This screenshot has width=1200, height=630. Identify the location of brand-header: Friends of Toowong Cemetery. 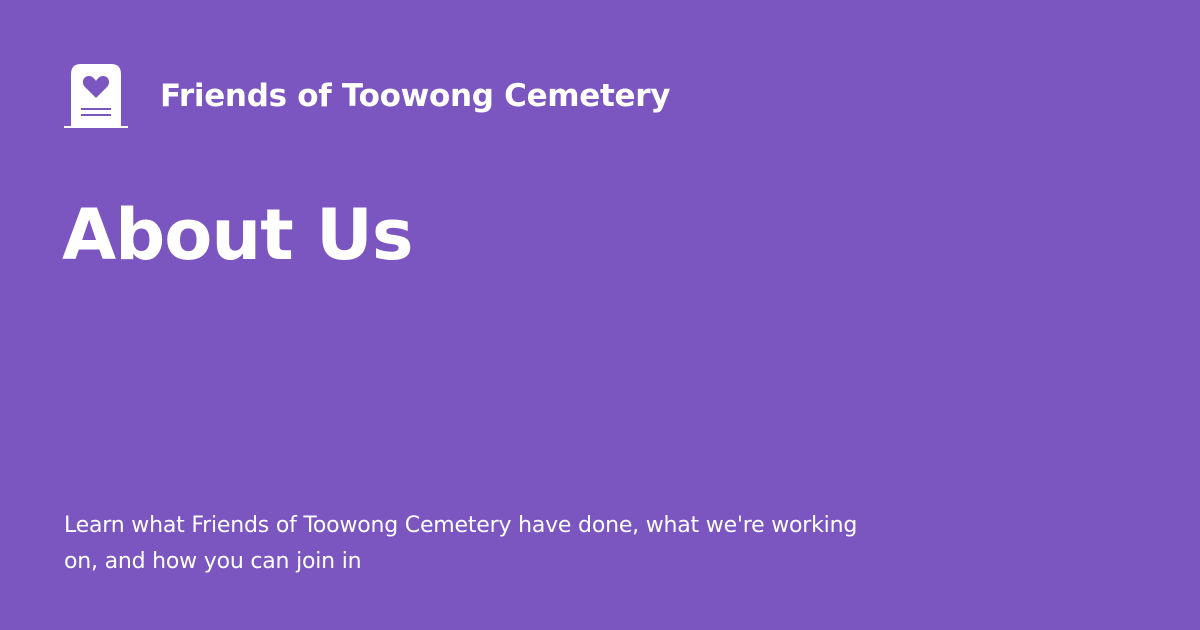
(367, 96).